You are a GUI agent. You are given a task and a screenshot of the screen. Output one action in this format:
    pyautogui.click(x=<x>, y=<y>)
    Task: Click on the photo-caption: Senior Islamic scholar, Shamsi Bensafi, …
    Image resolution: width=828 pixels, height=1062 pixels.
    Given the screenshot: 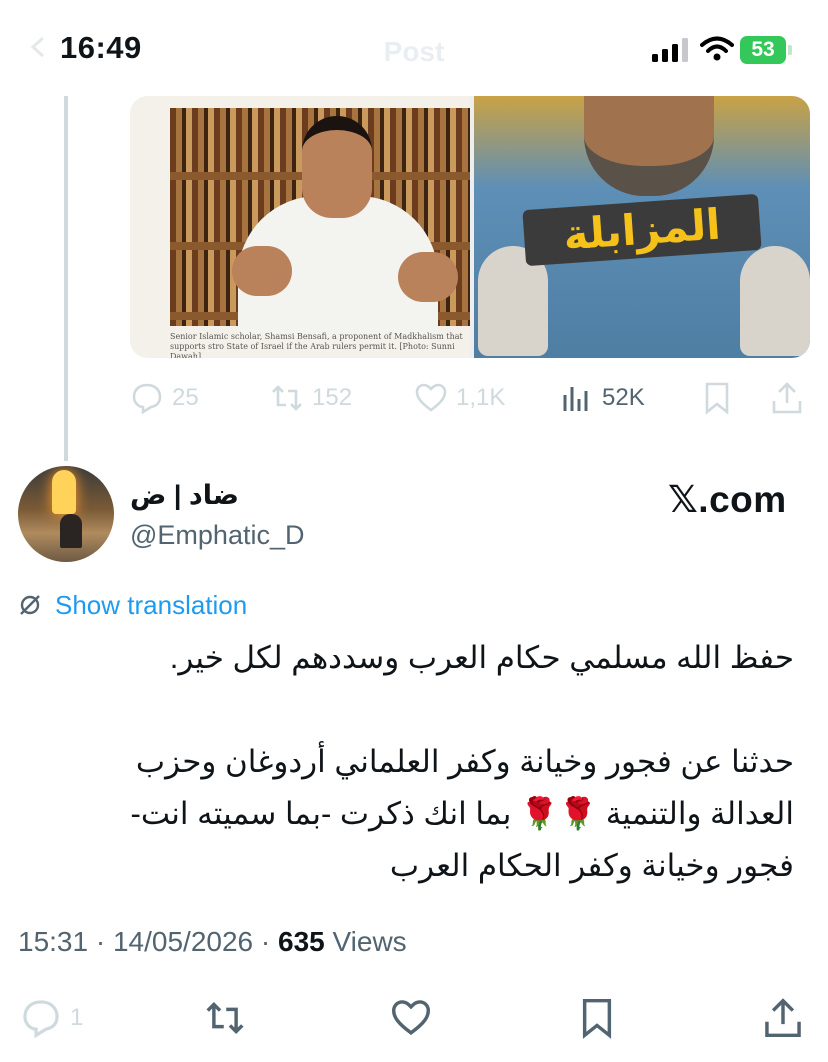 What is the action you would take?
    pyautogui.click(x=316, y=345)
    